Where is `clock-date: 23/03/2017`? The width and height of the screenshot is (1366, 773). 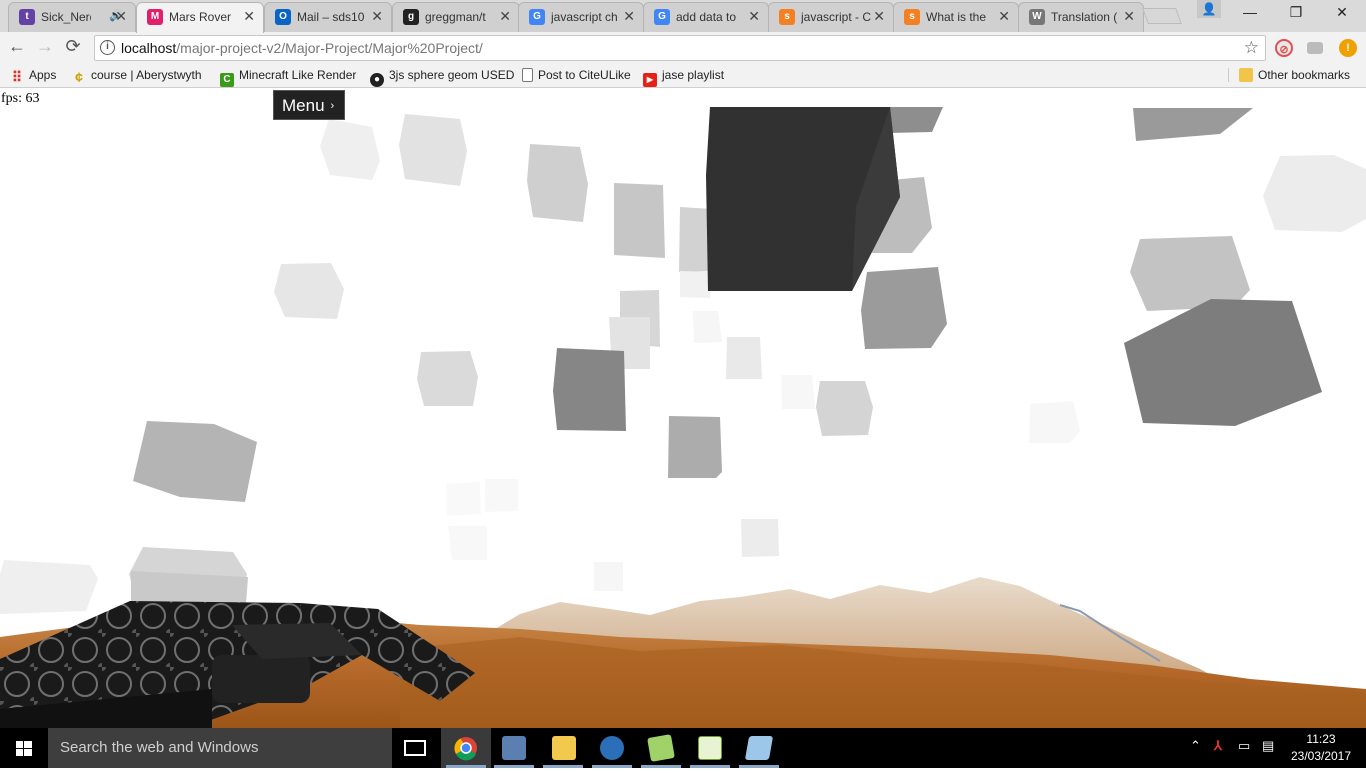
clock-date: 23/03/2017 is located at coordinates (1321, 756).